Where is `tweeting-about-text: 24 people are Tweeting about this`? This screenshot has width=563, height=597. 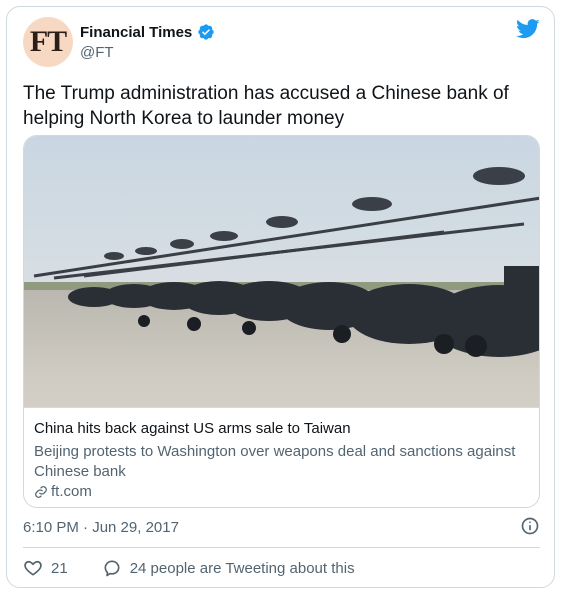 tweeting-about-text: 24 people are Tweeting about this is located at coordinates (242, 568).